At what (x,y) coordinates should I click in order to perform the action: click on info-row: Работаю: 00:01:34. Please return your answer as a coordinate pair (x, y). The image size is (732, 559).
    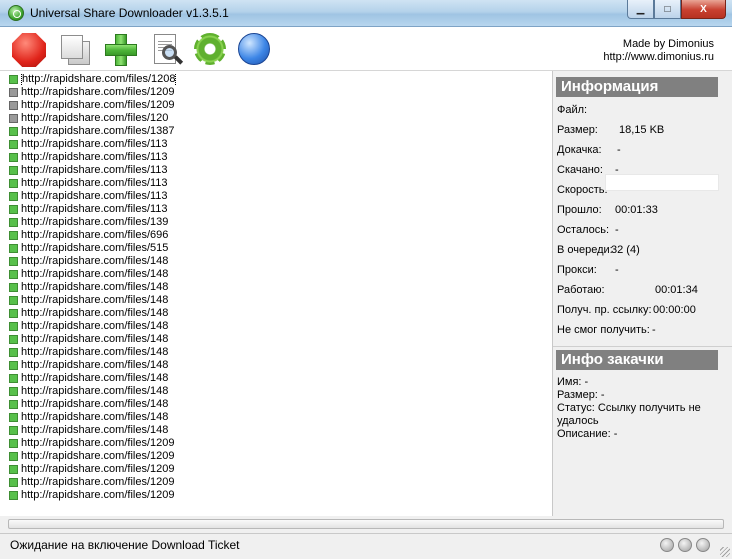
    Looking at the image, I should click on (627, 290).